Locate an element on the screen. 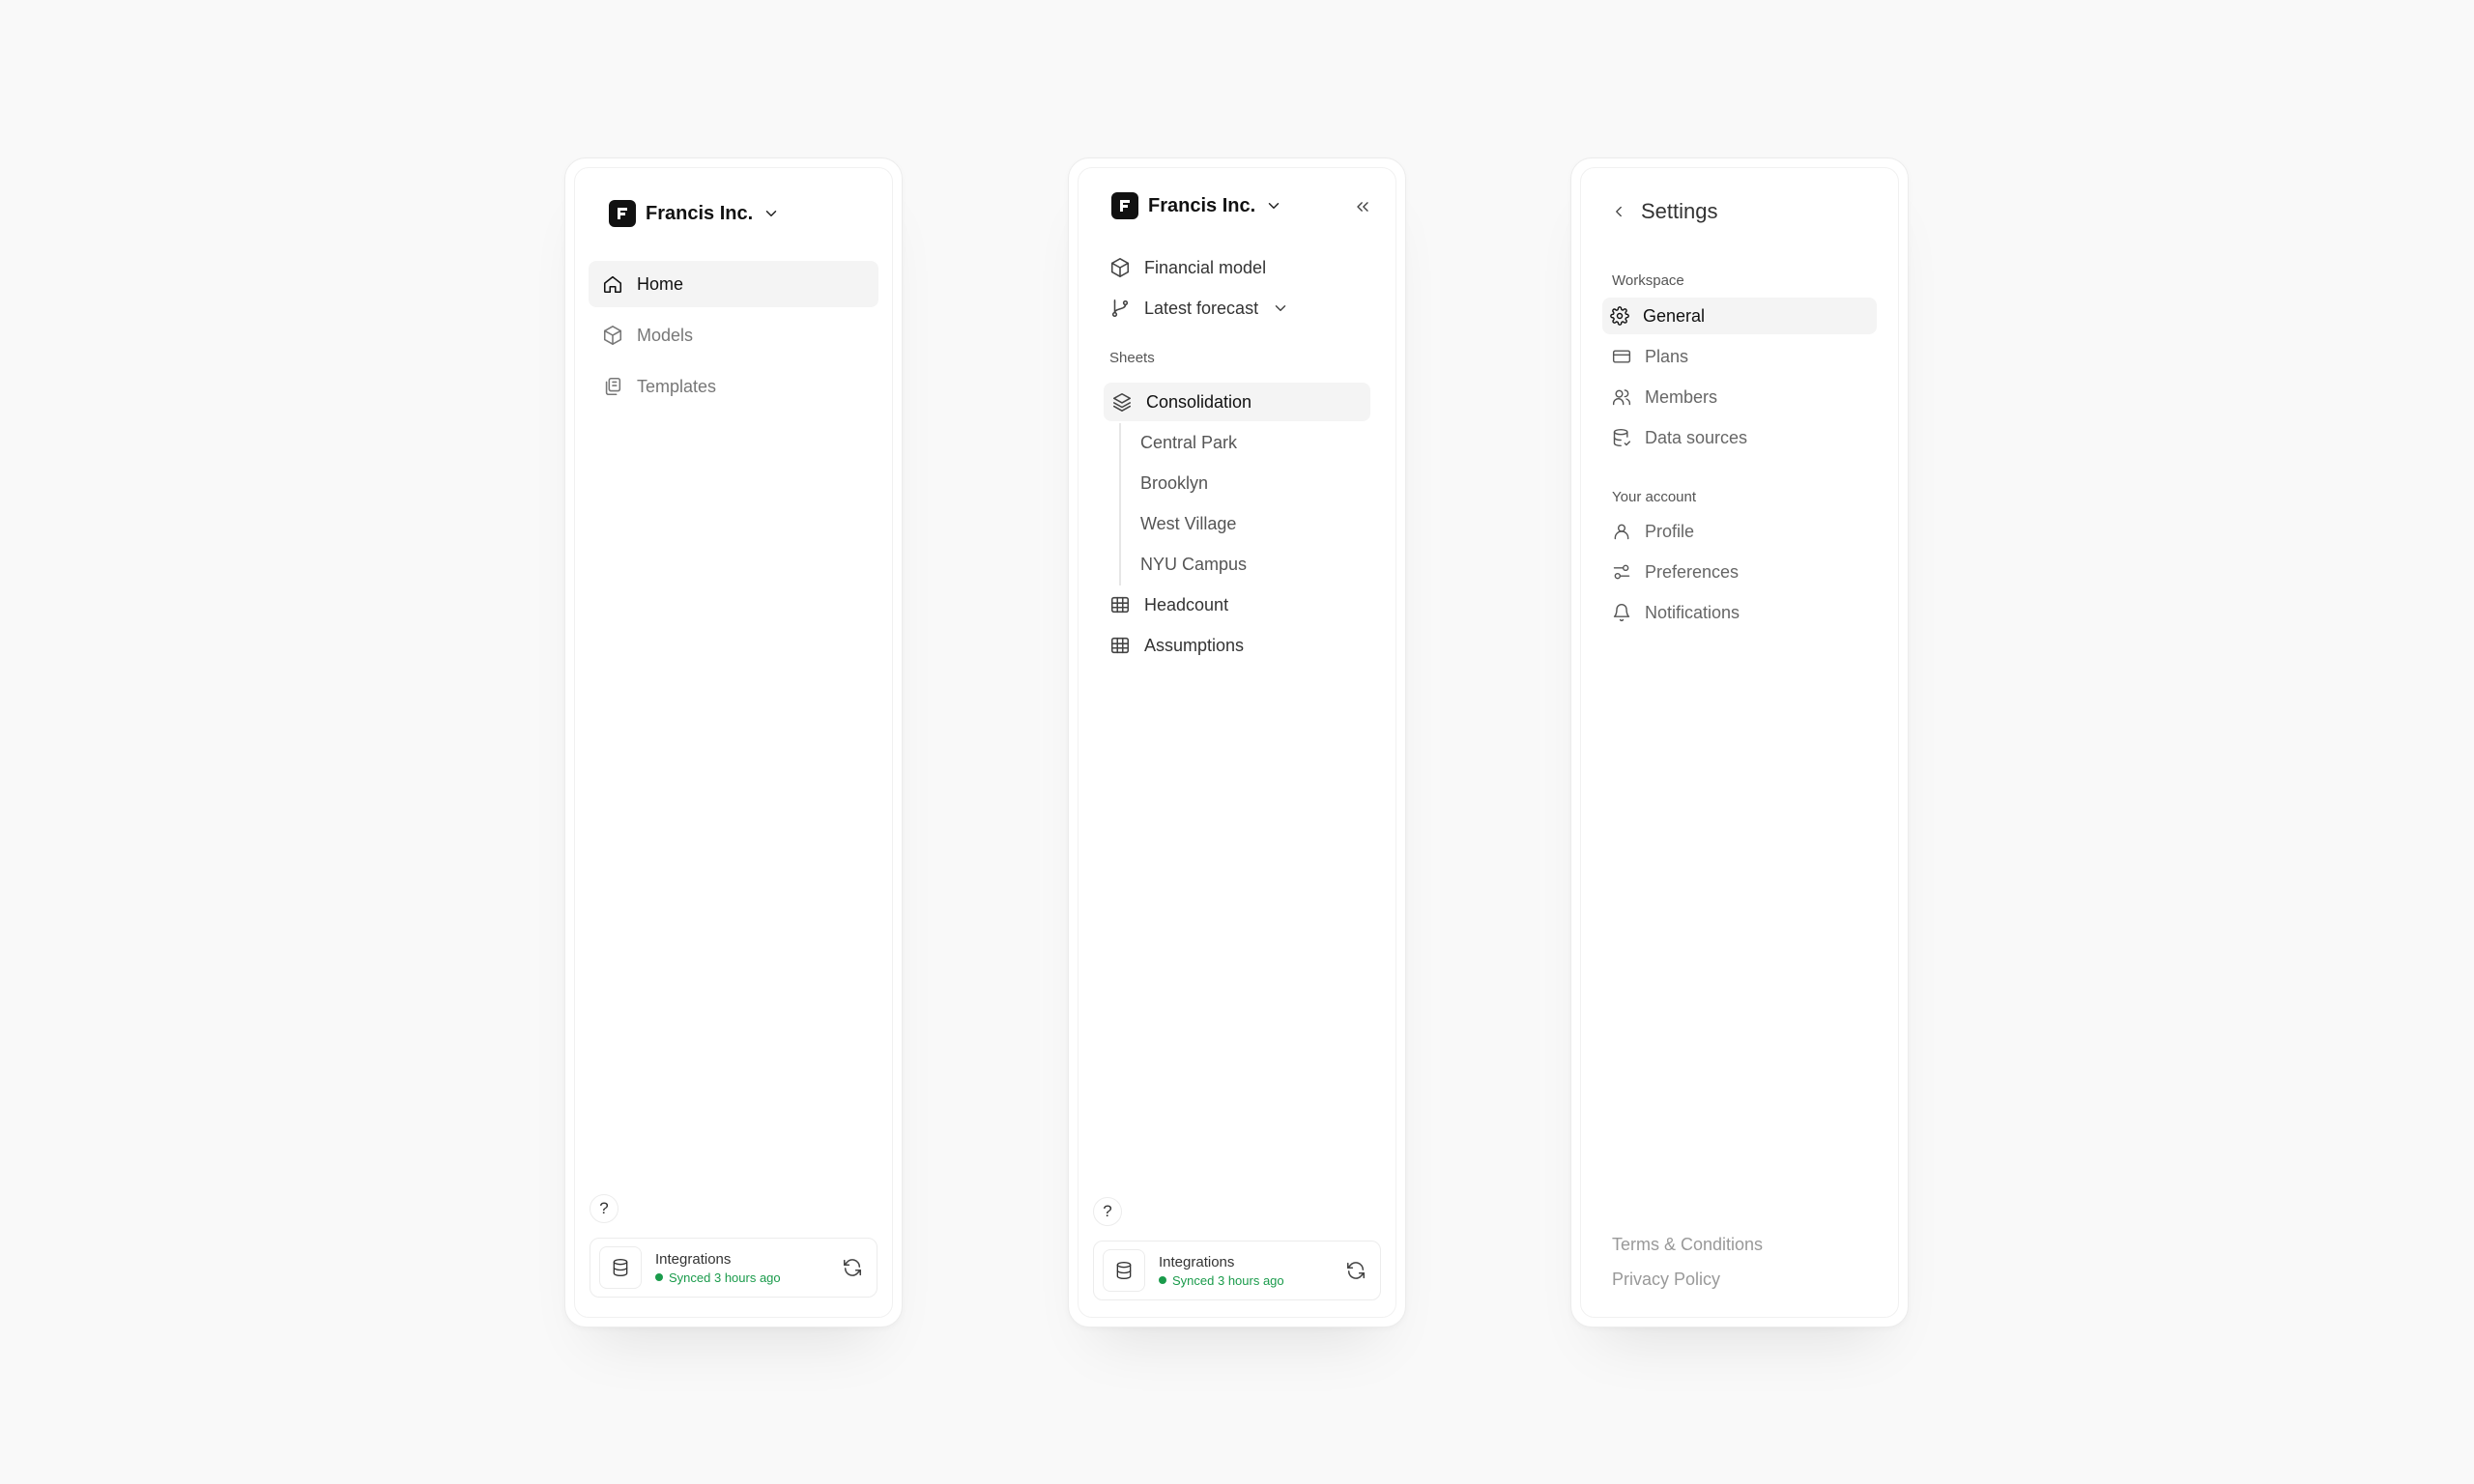 This screenshot has width=2474, height=1484. sheet-label: West Village is located at coordinates (1189, 523).